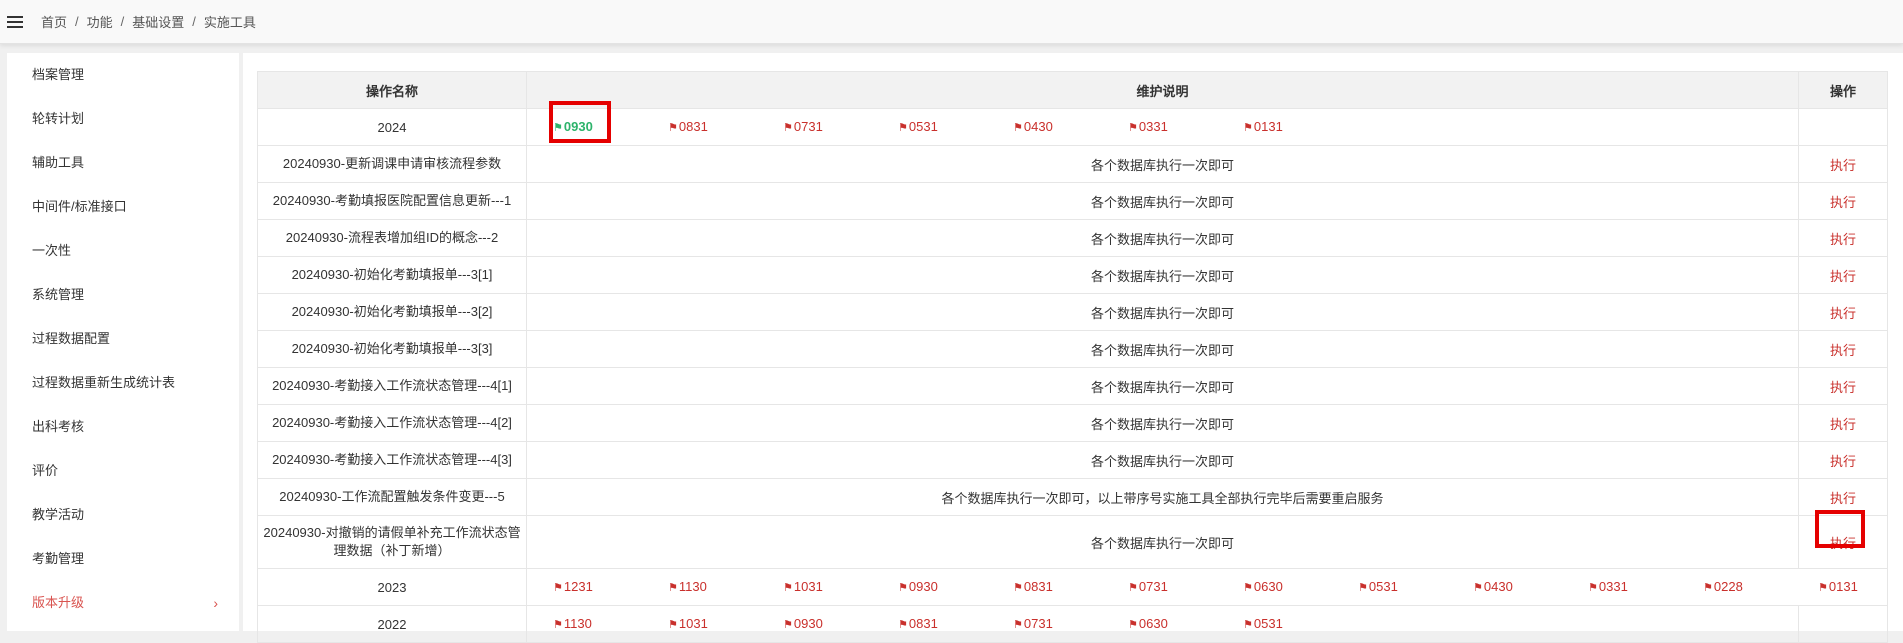  What do you see at coordinates (132, 251) in the screenshot?
I see `sidebar-item-one-time: 一次性` at bounding box center [132, 251].